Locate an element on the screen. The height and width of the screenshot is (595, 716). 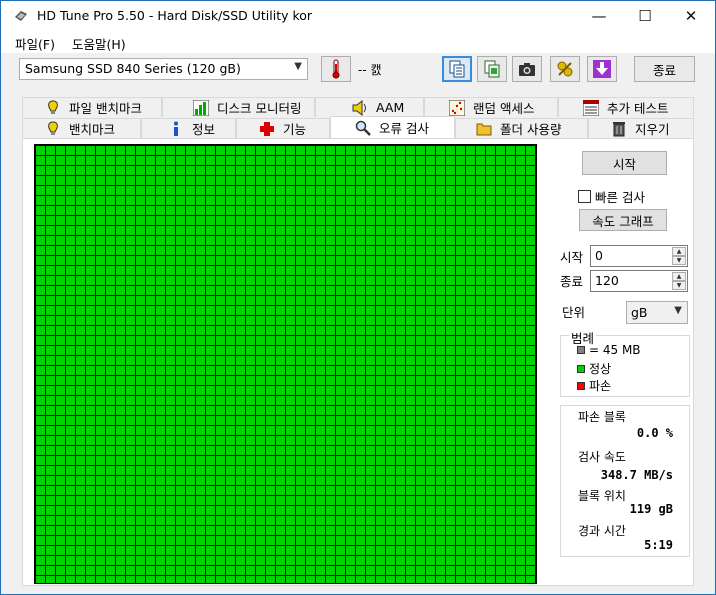
tab-info: 정보 is located at coordinates (188, 128).